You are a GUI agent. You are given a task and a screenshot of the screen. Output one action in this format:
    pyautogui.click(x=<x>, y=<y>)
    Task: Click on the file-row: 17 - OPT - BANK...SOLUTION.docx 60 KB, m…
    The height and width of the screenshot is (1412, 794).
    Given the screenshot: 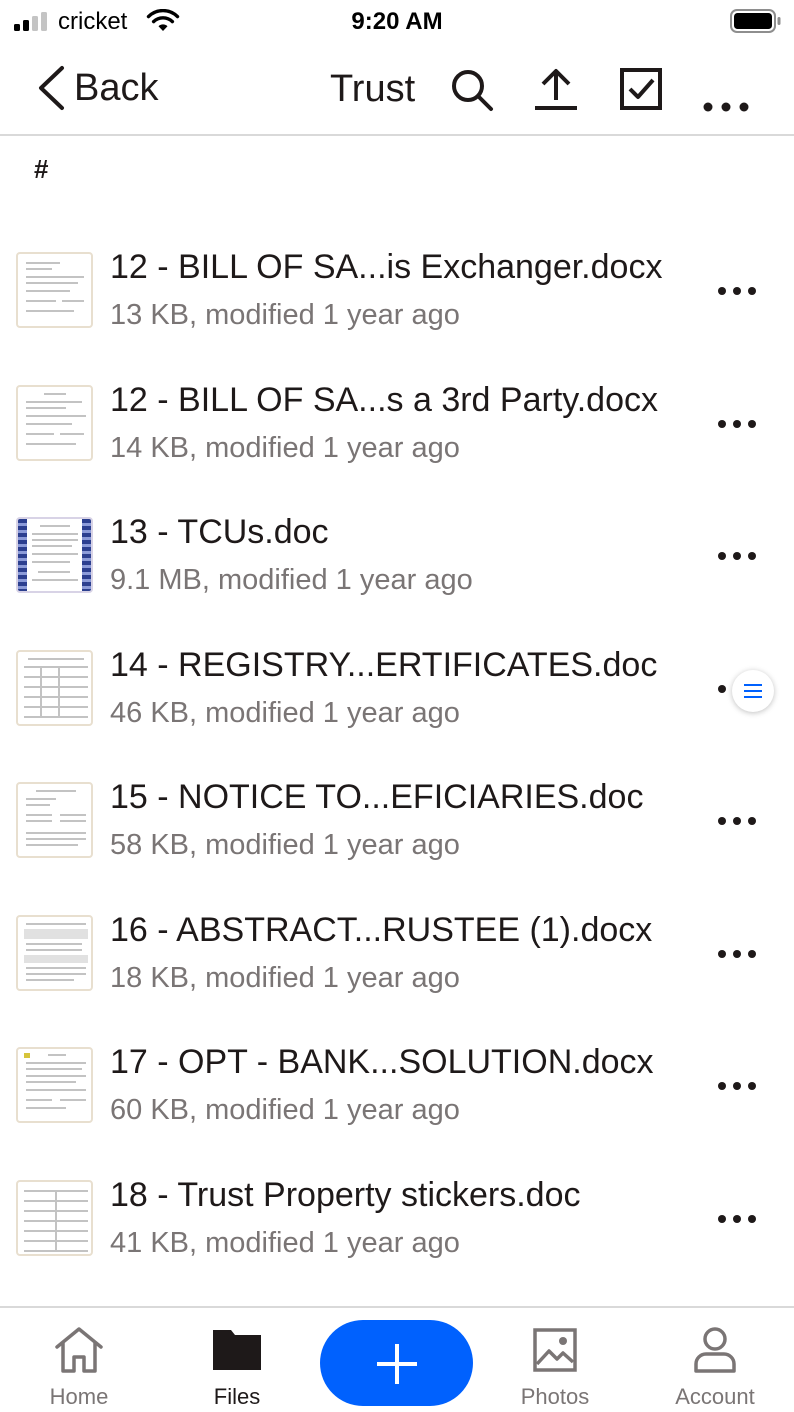 What is the action you would take?
    pyautogui.click(x=397, y=1083)
    